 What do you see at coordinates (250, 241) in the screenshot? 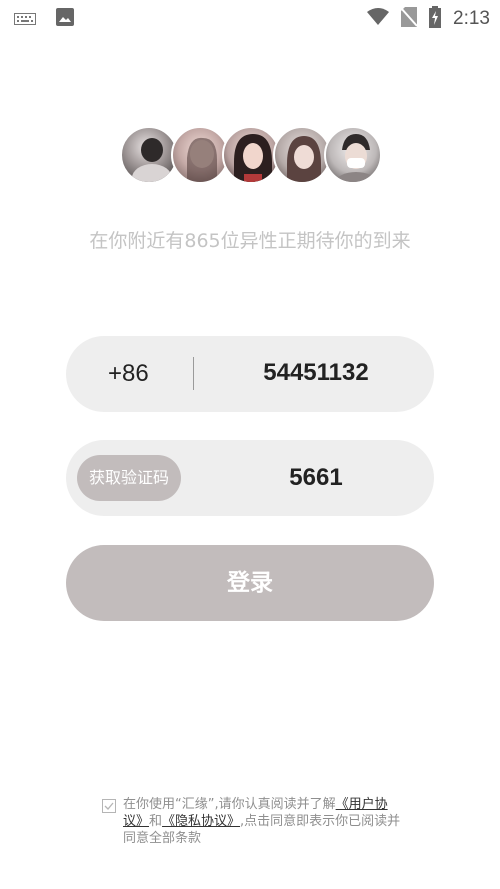
I see `tagline: 在你附近有865位异性正期待你的到来` at bounding box center [250, 241].